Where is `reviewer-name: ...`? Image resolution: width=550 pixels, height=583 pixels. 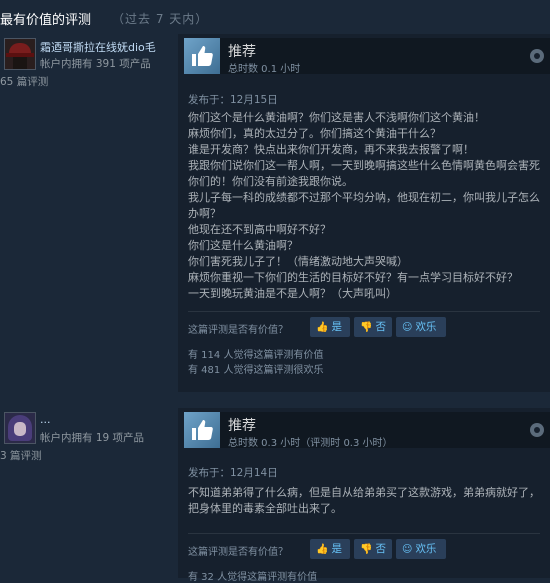
reviewer-name: ... is located at coordinates (45, 419).